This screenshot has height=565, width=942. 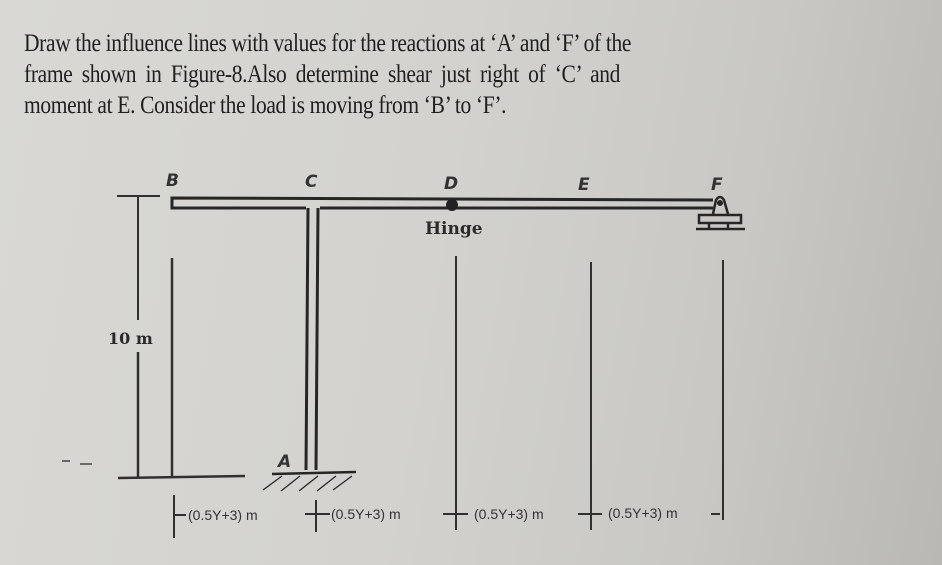 What do you see at coordinates (584, 185) in the screenshot?
I see `label-E: E` at bounding box center [584, 185].